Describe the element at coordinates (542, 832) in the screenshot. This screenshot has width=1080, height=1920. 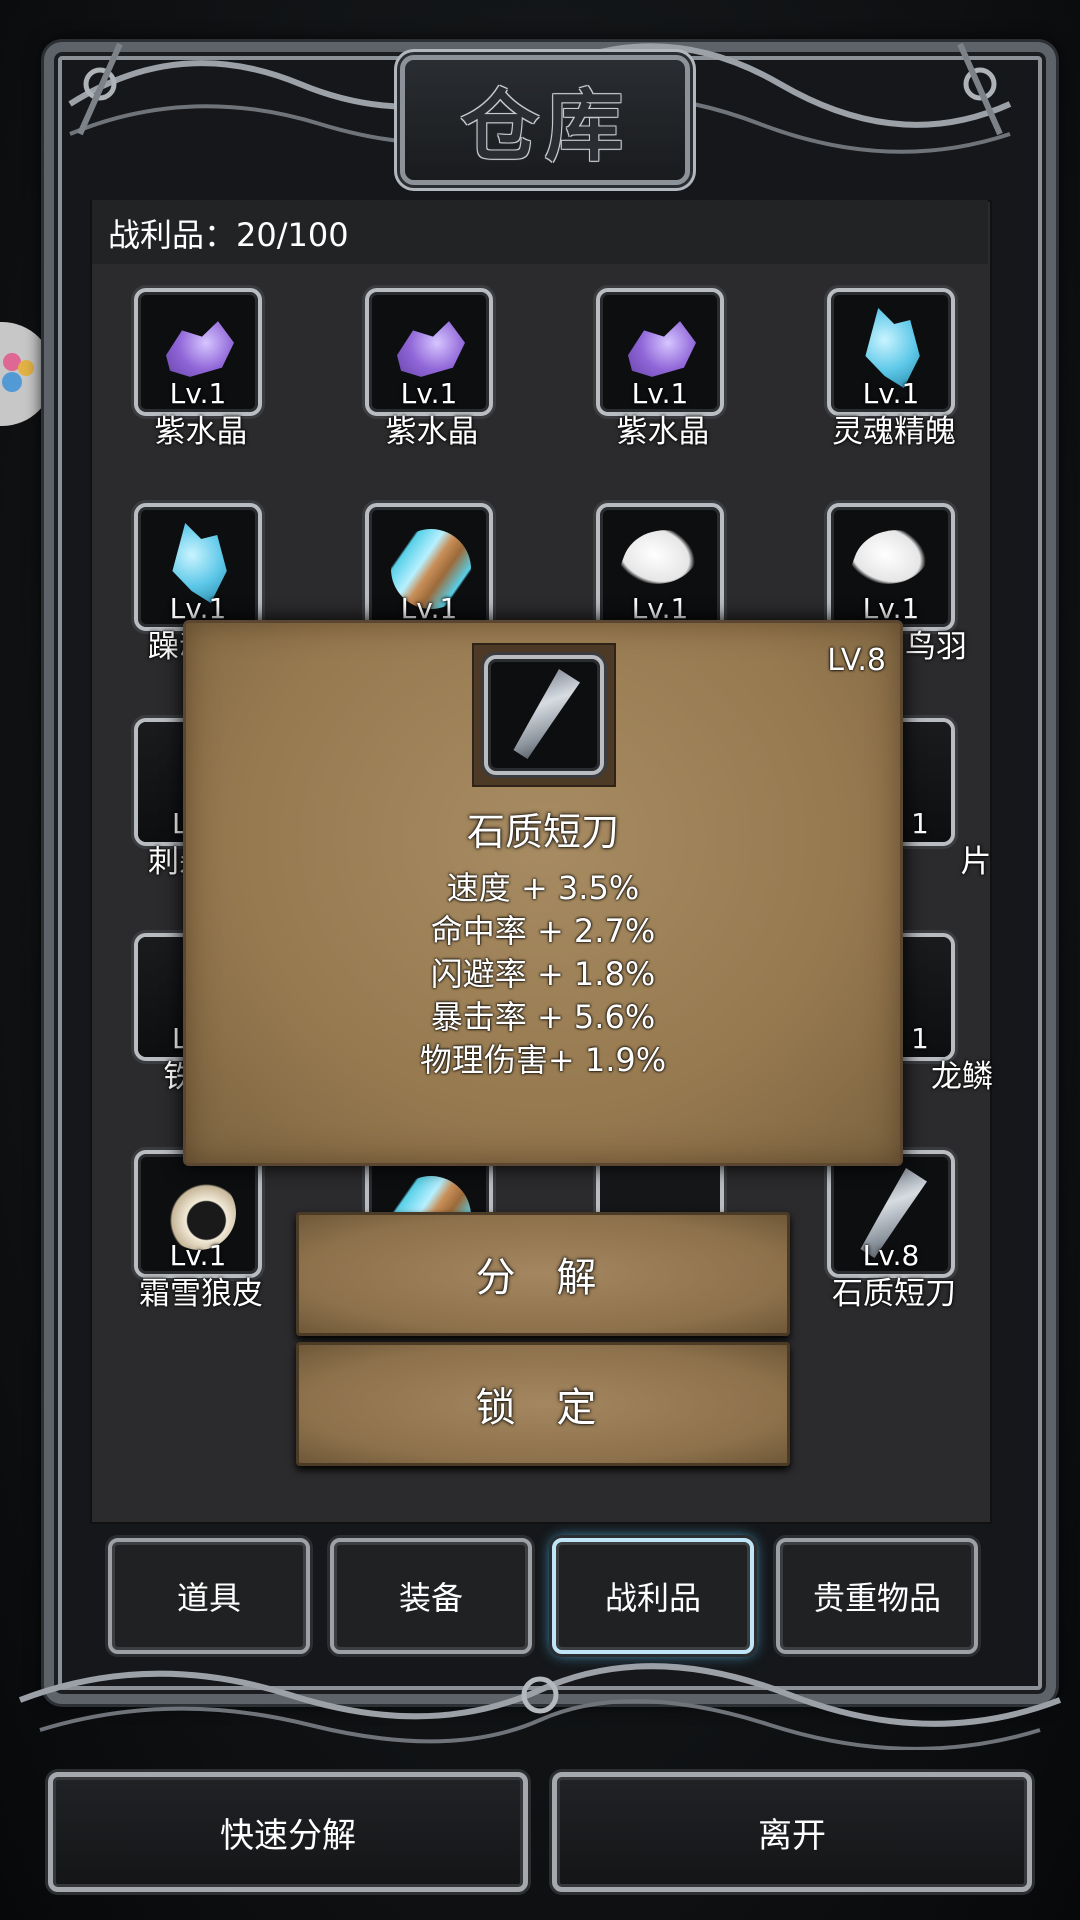
I see `popup-item-name: 石质短刀` at that location.